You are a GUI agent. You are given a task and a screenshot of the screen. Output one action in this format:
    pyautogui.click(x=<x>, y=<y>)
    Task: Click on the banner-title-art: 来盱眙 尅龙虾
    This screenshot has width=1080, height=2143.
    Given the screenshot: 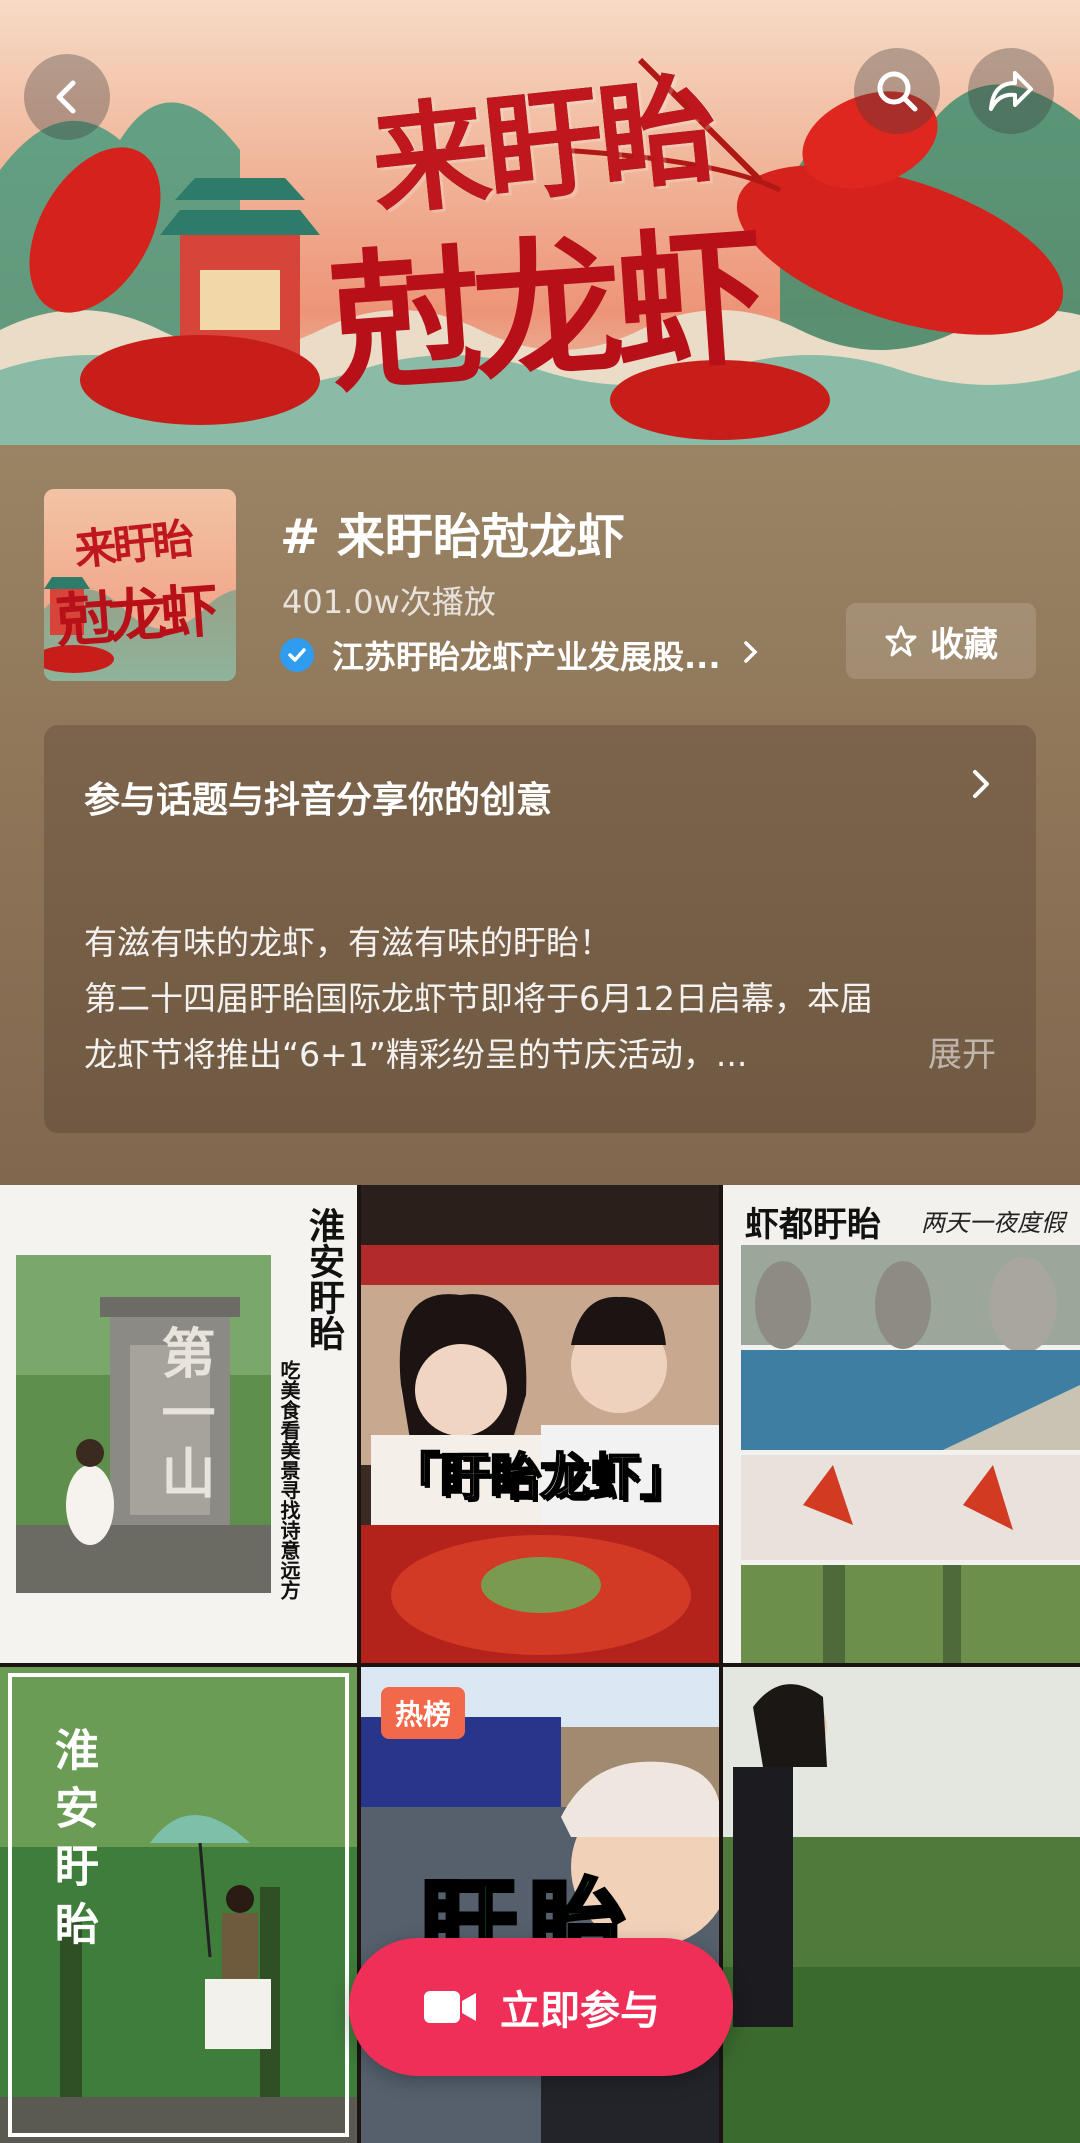 What is the action you would take?
    pyautogui.click(x=567, y=226)
    